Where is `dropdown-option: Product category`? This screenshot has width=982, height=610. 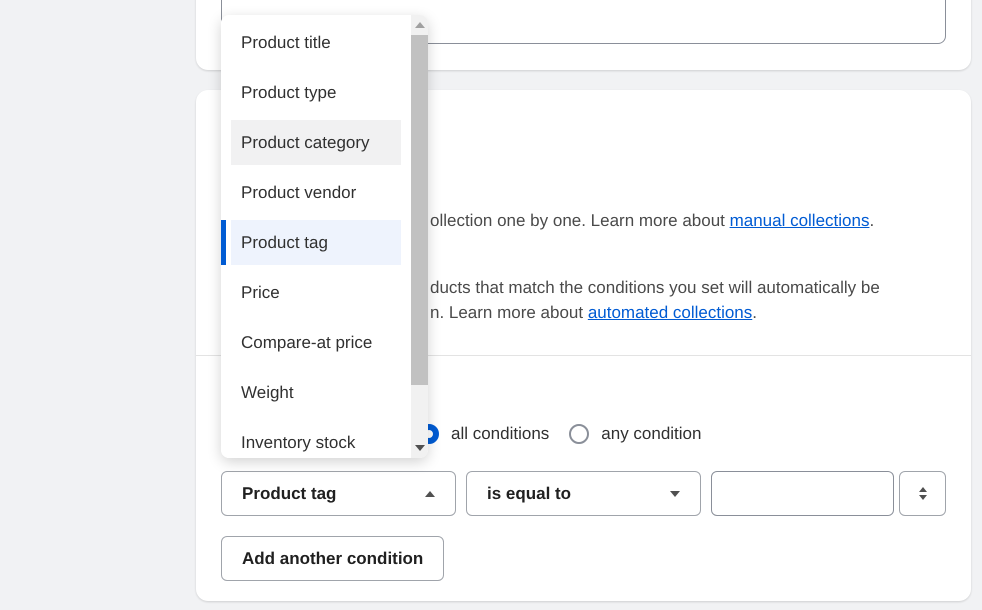
dropdown-option: Product category is located at coordinates (311, 142).